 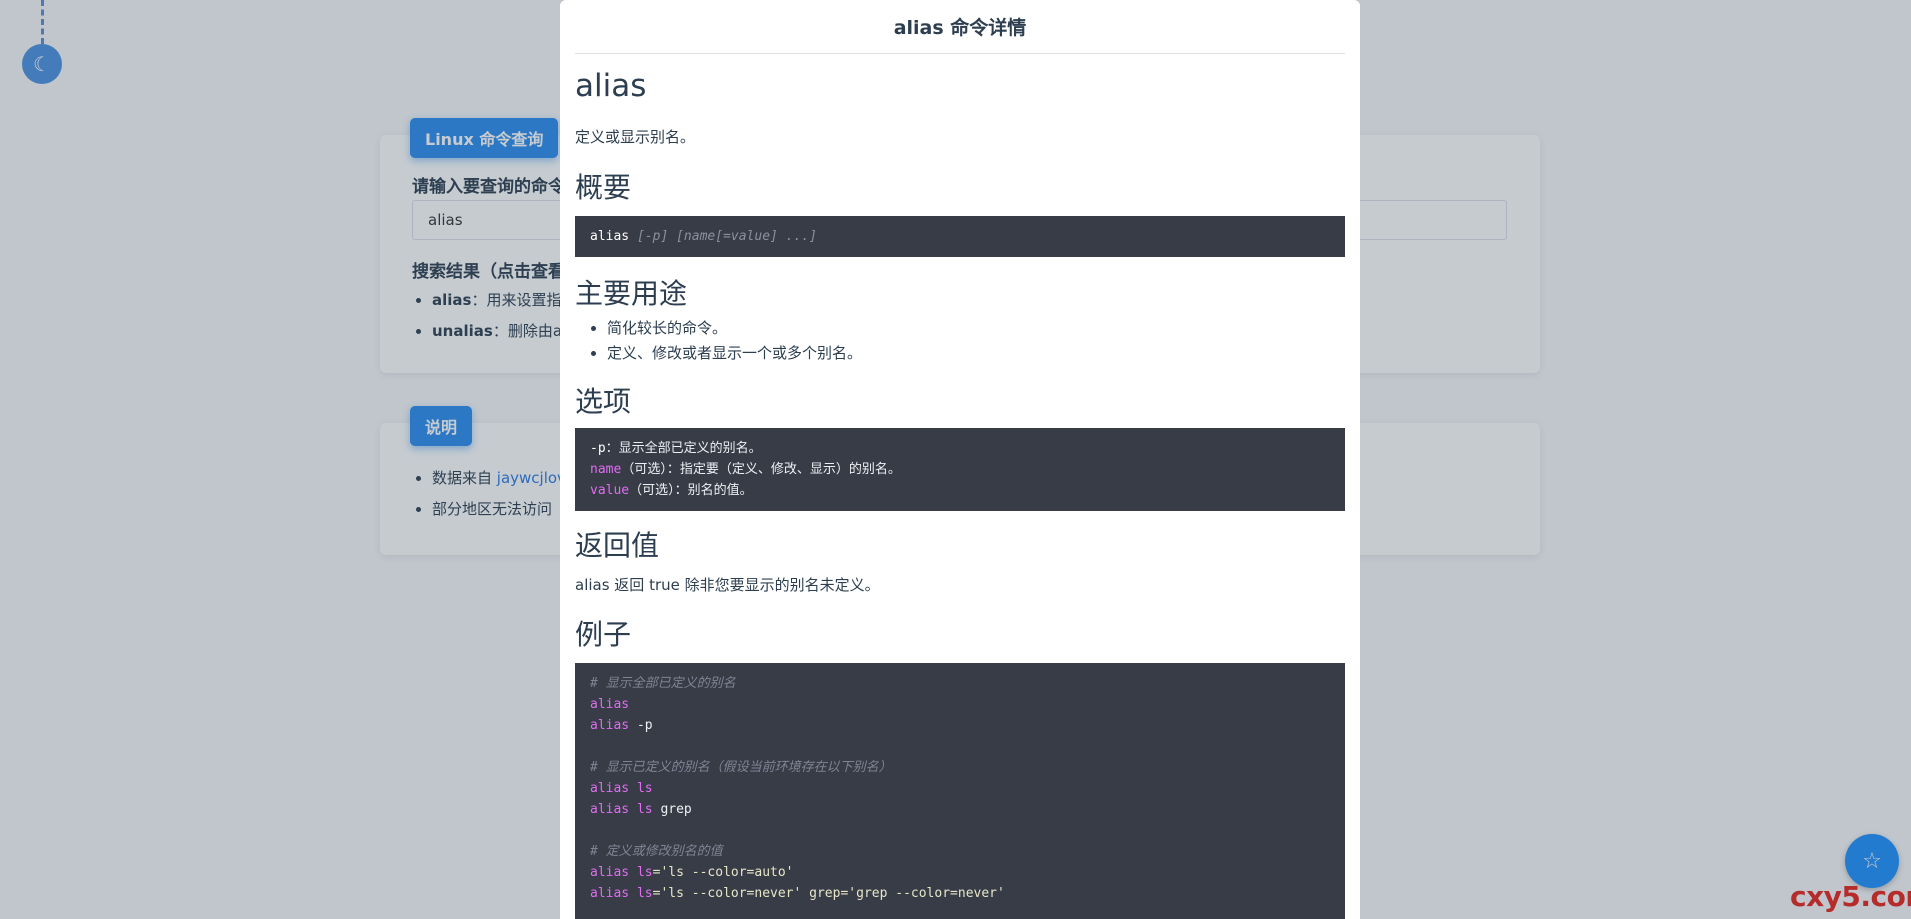 I want to click on code-comment: # 显示已定义的别名（假设当前环境存在以下别名）, so click(x=741, y=767).